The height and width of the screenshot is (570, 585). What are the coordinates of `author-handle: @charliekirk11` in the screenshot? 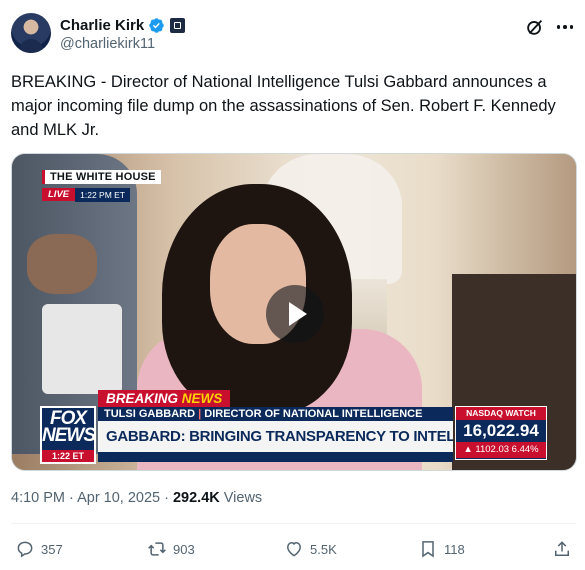 It's located at (107, 44).